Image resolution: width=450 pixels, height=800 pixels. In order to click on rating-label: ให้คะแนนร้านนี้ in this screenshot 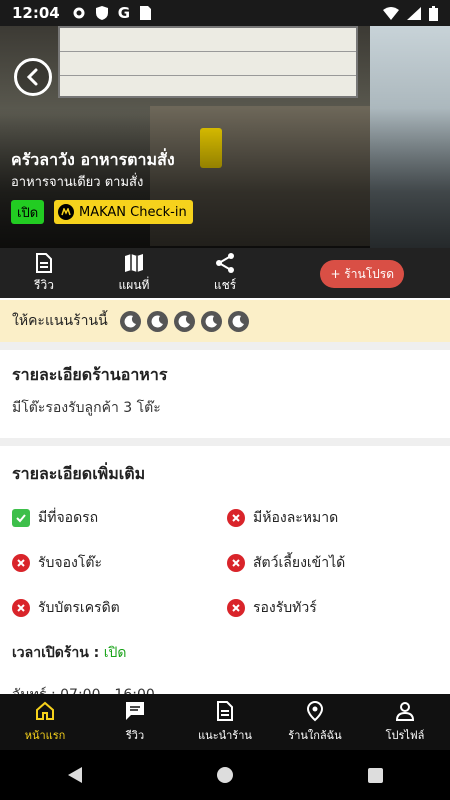, I will do `click(60, 321)`.